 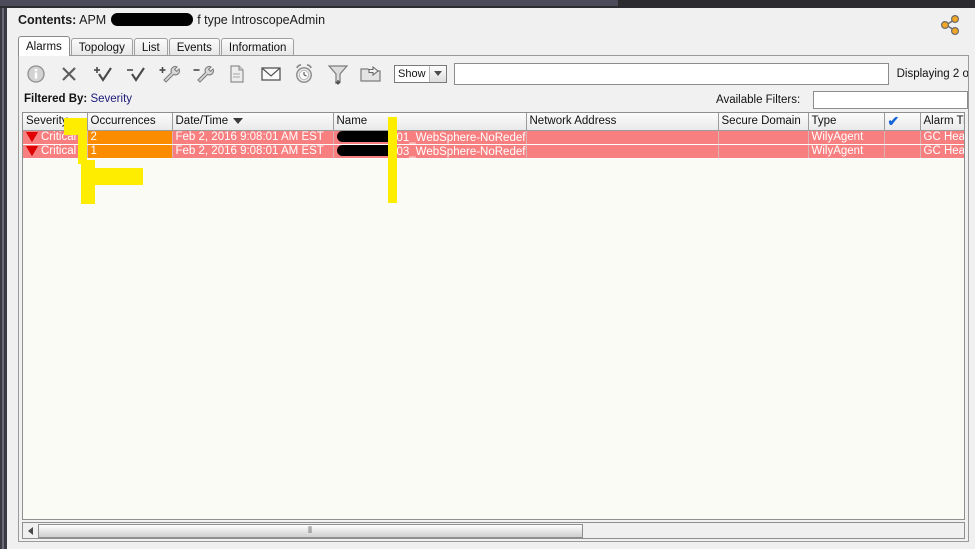 I want to click on column-header-occurrences: Occurrences, so click(x=130, y=122).